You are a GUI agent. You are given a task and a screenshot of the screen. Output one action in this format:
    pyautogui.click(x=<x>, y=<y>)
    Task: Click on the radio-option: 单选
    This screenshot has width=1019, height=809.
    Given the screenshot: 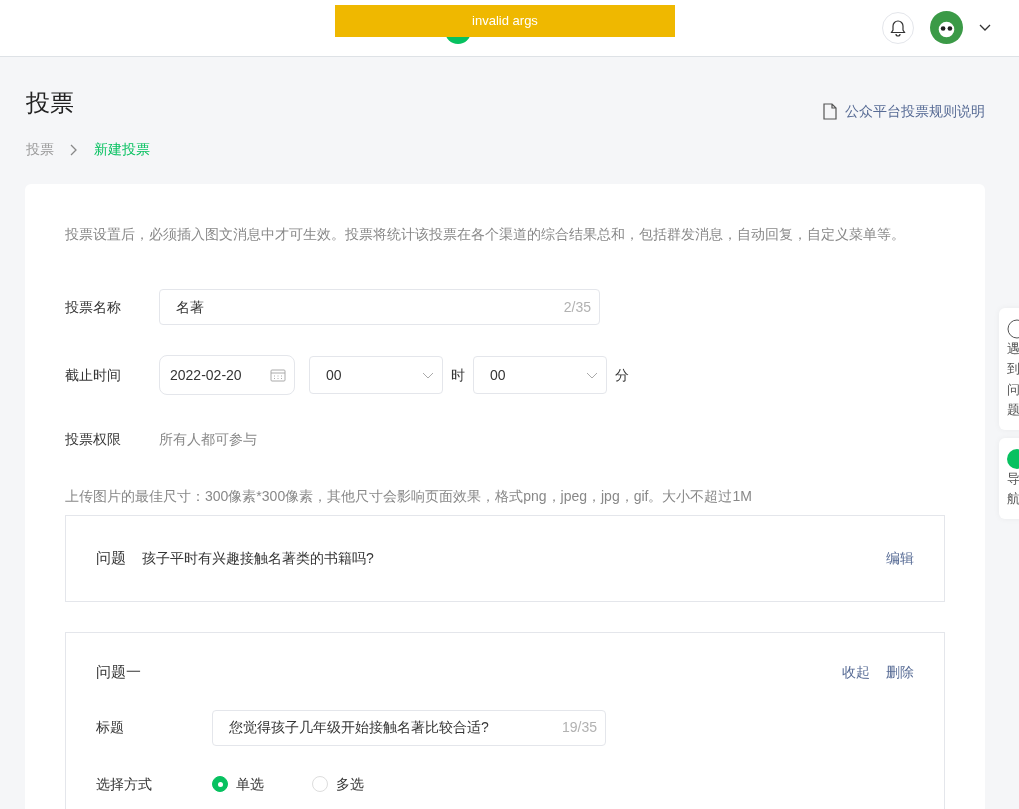 What is the action you would take?
    pyautogui.click(x=238, y=784)
    